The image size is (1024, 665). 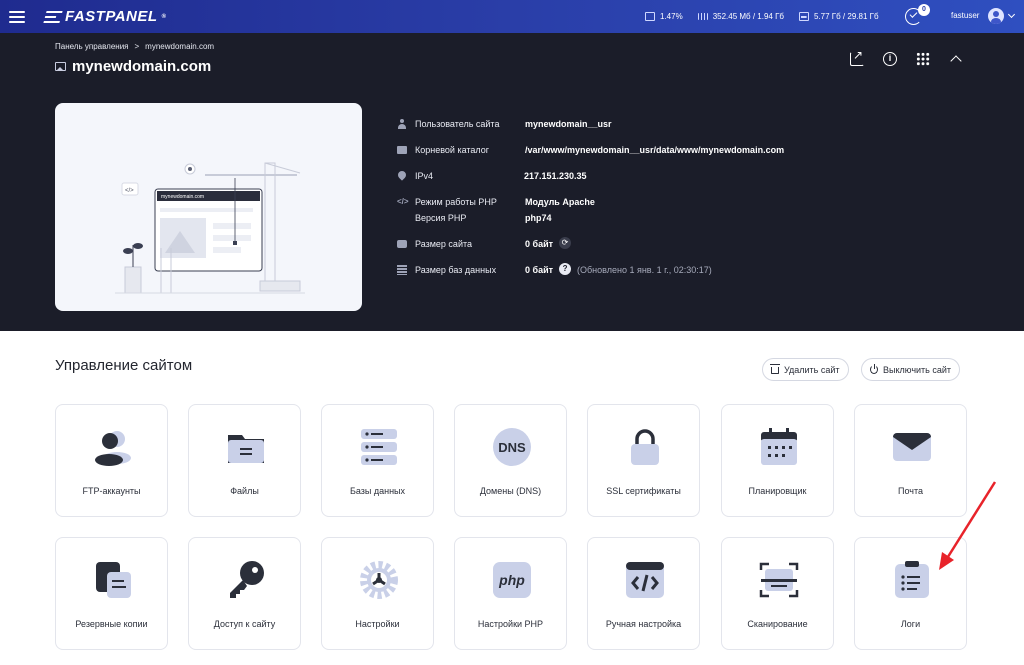 I want to click on gear-icon, so click(x=379, y=580).